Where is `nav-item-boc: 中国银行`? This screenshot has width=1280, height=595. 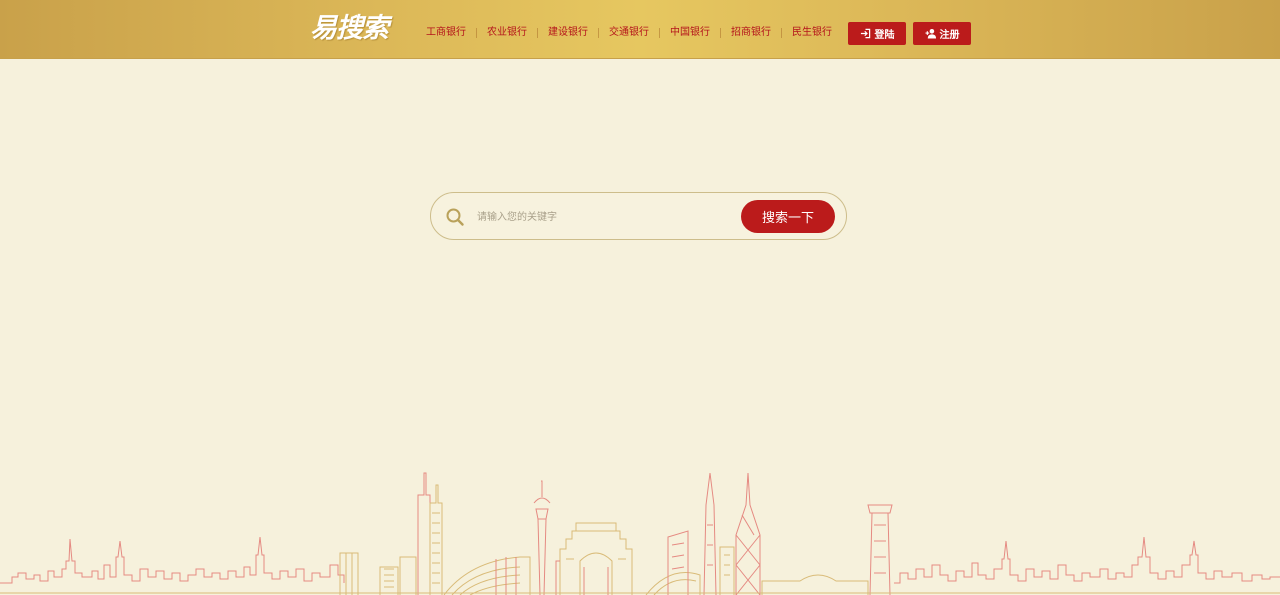 nav-item-boc: 中国银行 is located at coordinates (690, 33).